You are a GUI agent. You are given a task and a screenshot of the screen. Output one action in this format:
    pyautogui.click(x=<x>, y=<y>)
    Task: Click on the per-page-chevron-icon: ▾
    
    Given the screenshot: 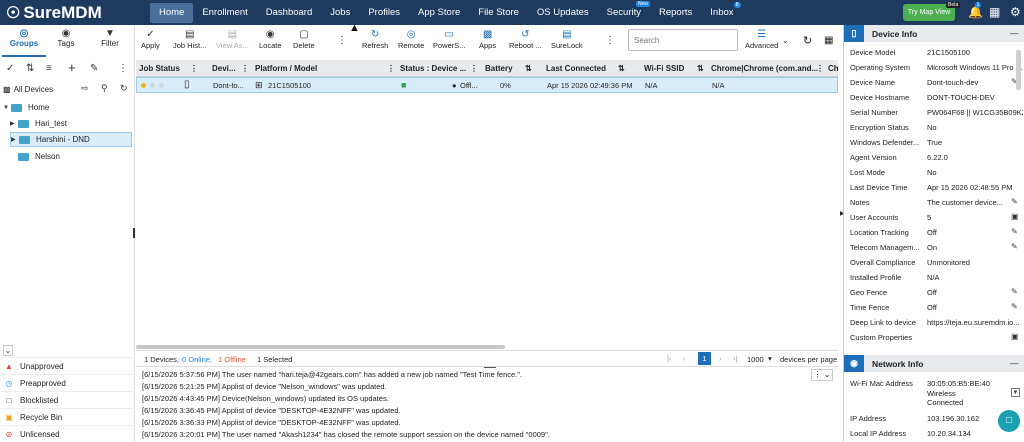 What is the action you would take?
    pyautogui.click(x=770, y=358)
    